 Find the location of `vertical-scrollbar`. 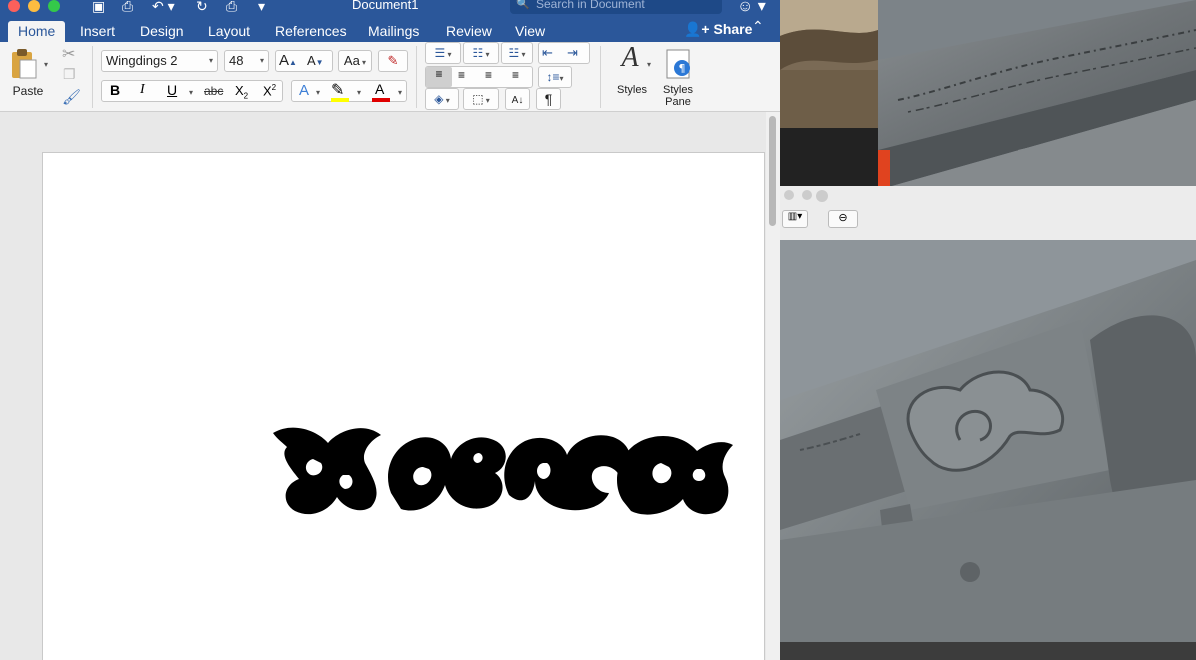

vertical-scrollbar is located at coordinates (773, 386).